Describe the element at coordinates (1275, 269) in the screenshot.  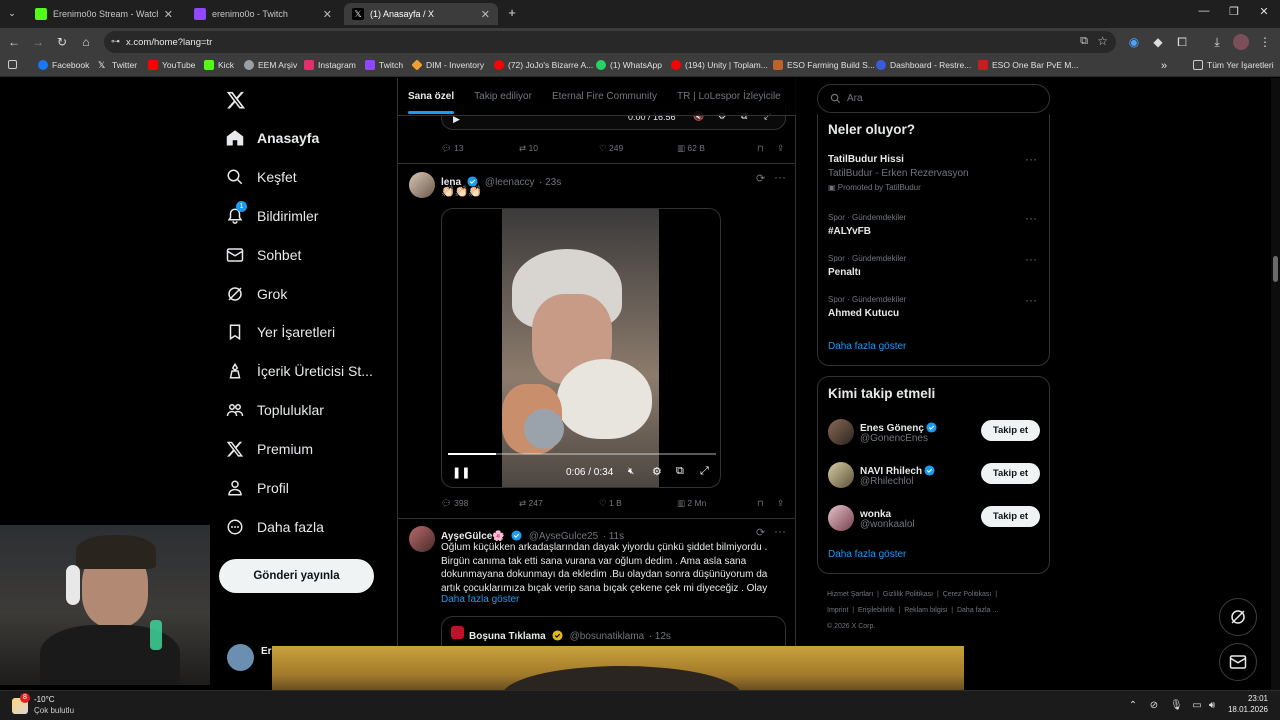
I see `scrollbar-thumb` at that location.